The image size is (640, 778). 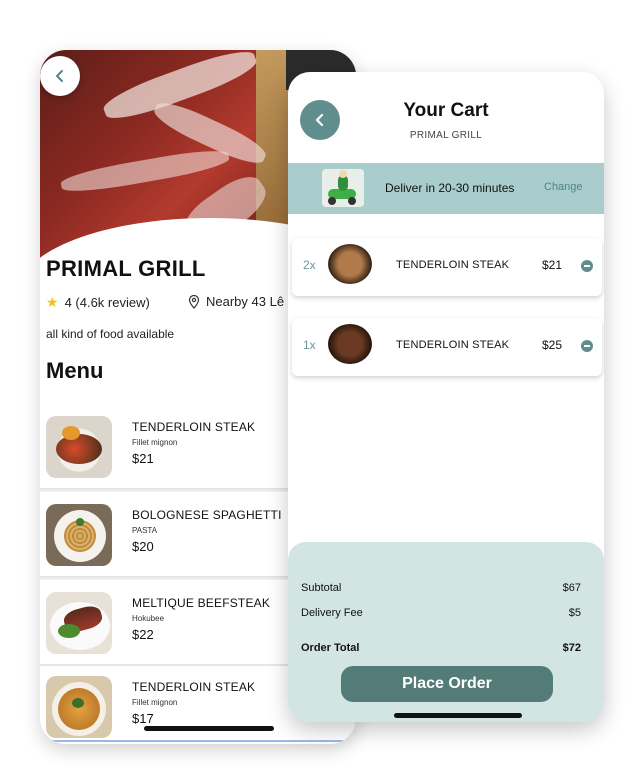 I want to click on menu-item-name: MELTIQUE BEEFSTEAK, so click(x=201, y=603).